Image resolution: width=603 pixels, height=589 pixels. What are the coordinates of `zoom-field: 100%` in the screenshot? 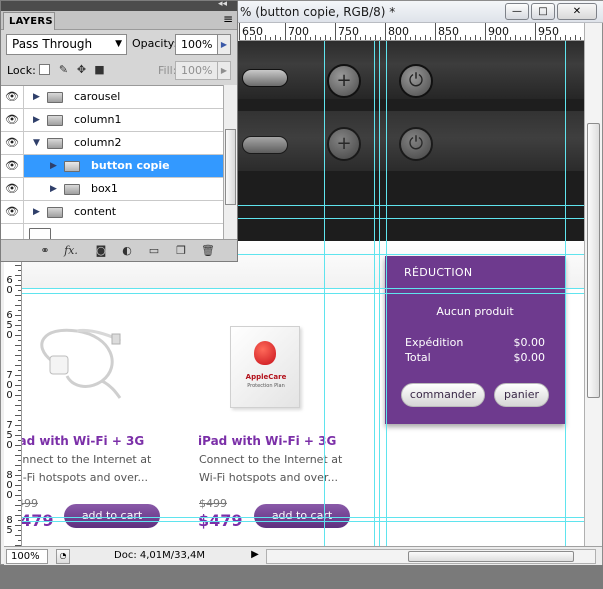 It's located at (27, 556).